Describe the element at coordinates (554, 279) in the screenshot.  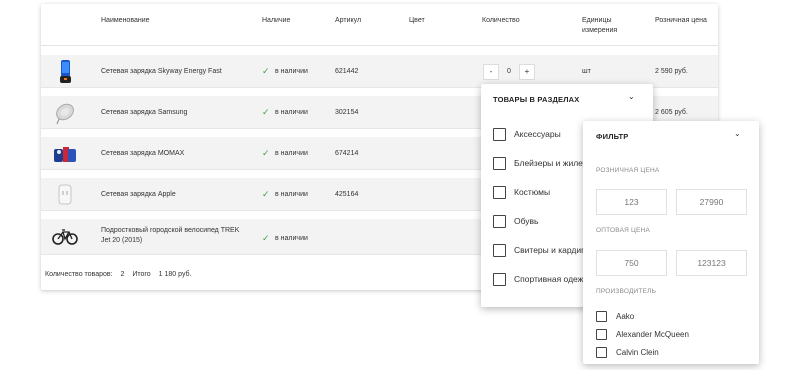
I see `section-label: Спортивная одежда` at that location.